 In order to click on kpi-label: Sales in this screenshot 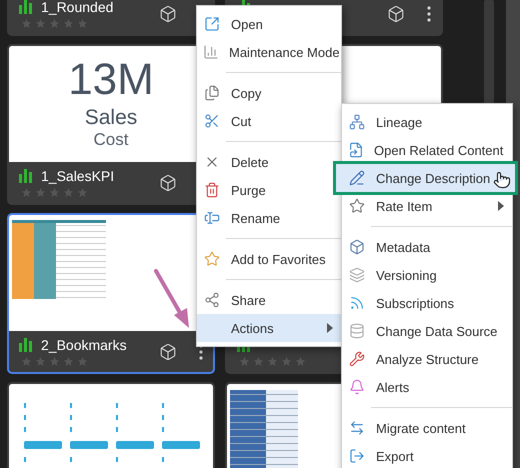, I will do `click(111, 118)`.